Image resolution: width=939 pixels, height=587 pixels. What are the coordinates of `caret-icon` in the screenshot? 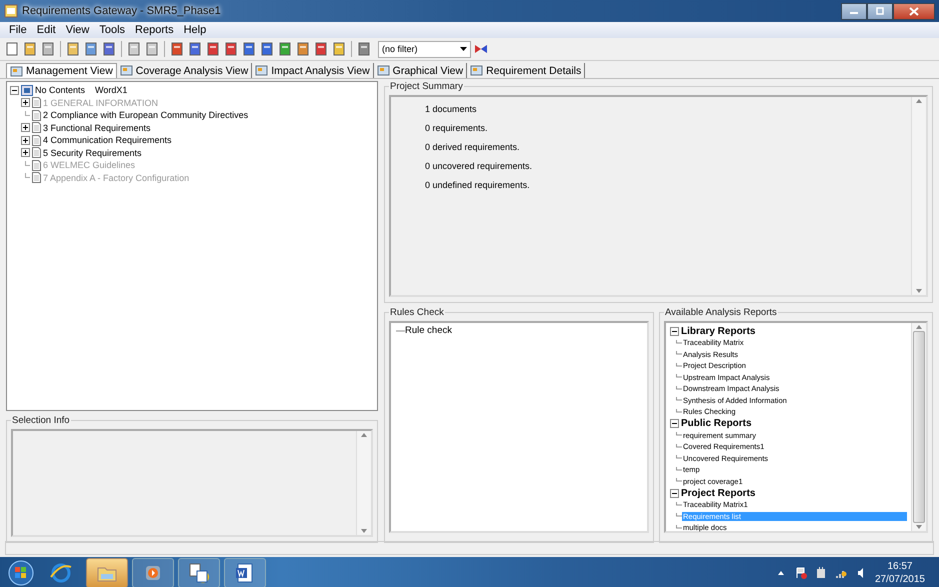 It's located at (463, 49).